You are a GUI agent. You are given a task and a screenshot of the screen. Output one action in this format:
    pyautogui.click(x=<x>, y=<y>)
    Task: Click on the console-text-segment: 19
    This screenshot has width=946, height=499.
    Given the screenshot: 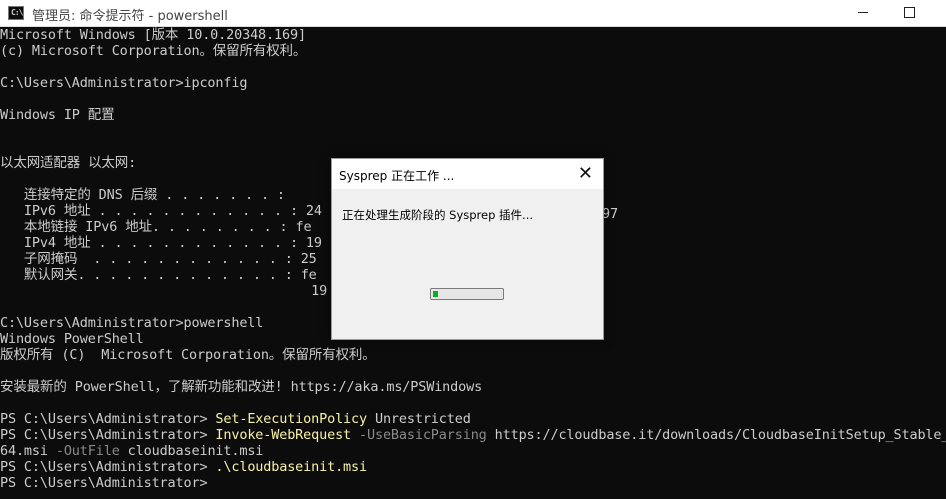 What is the action you would take?
    pyautogui.click(x=164, y=291)
    